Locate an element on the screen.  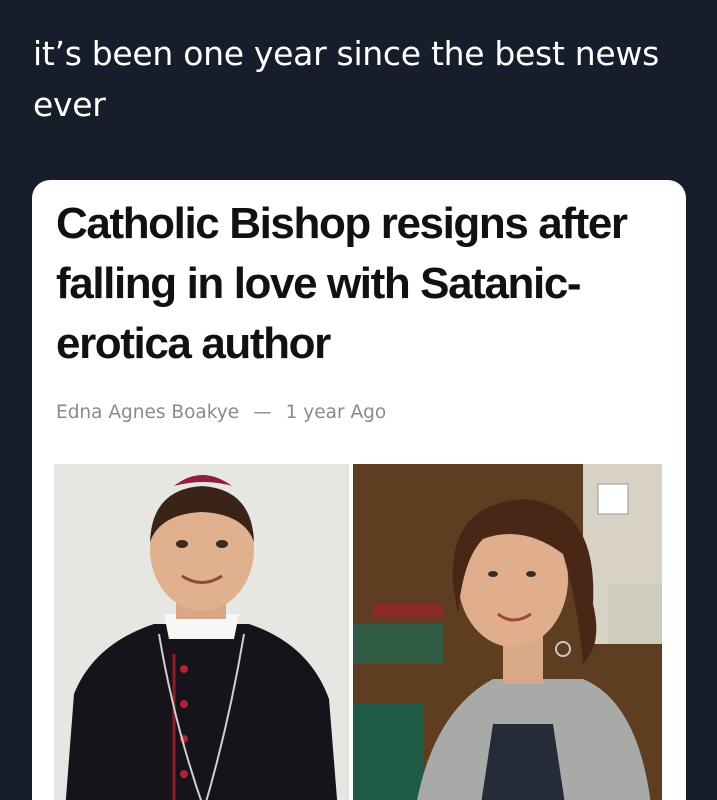
author-name: Edna Agnes Boakye is located at coordinates (147, 412).